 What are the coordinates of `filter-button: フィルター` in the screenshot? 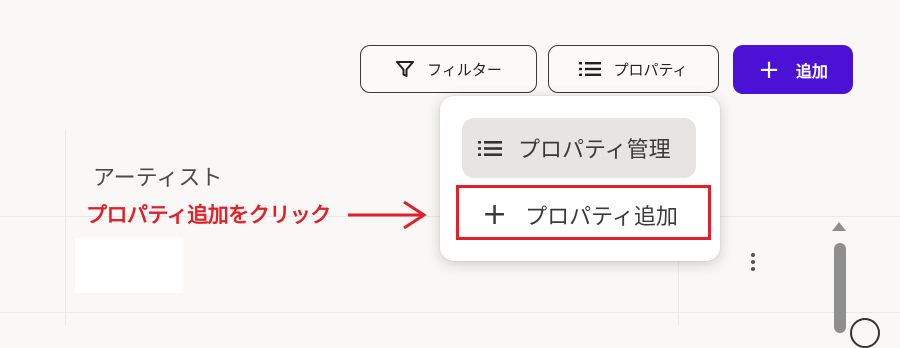 It's located at (448, 69).